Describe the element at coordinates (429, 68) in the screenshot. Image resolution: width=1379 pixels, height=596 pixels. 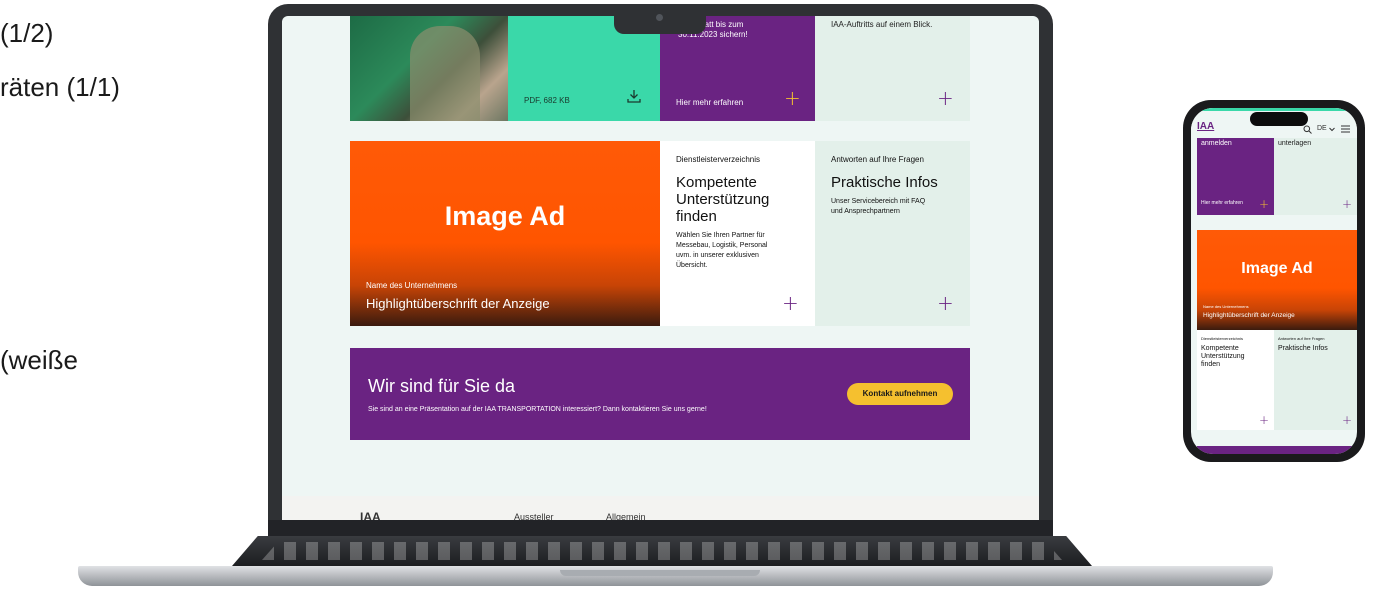
I see `person-photo` at that location.